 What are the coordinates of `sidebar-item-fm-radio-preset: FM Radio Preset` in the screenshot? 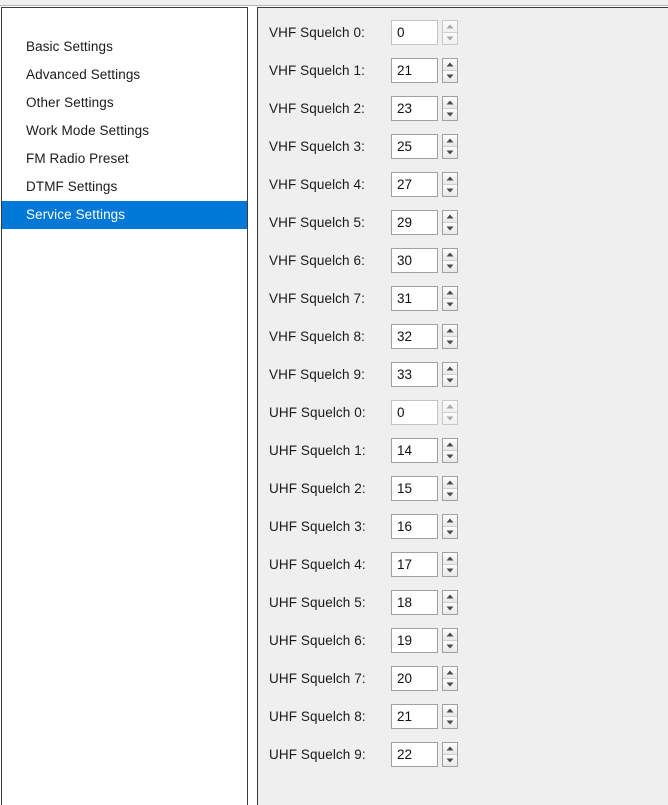 It's located at (124, 159).